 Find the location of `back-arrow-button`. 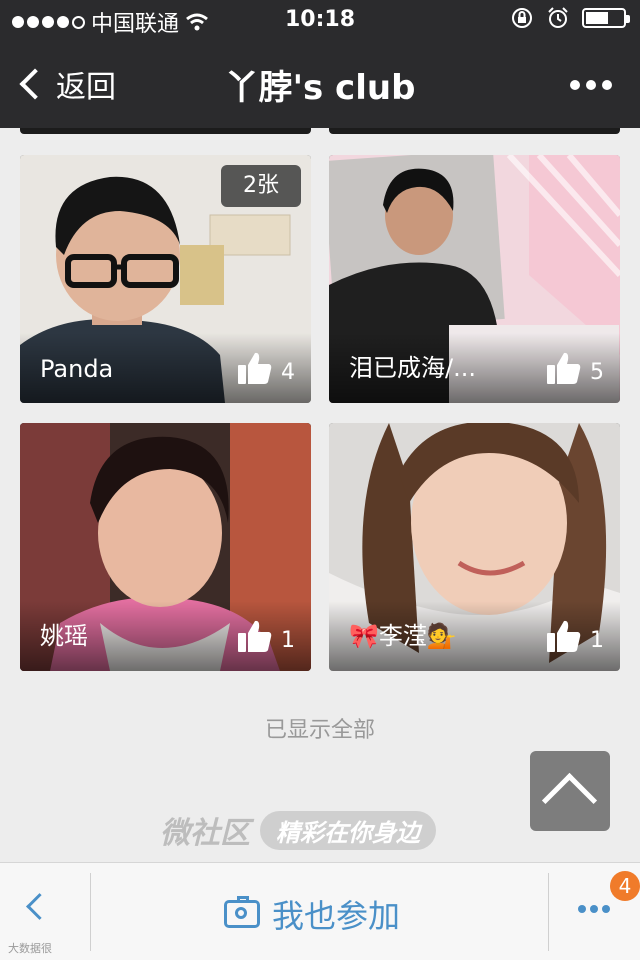

back-arrow-button is located at coordinates (39, 906).